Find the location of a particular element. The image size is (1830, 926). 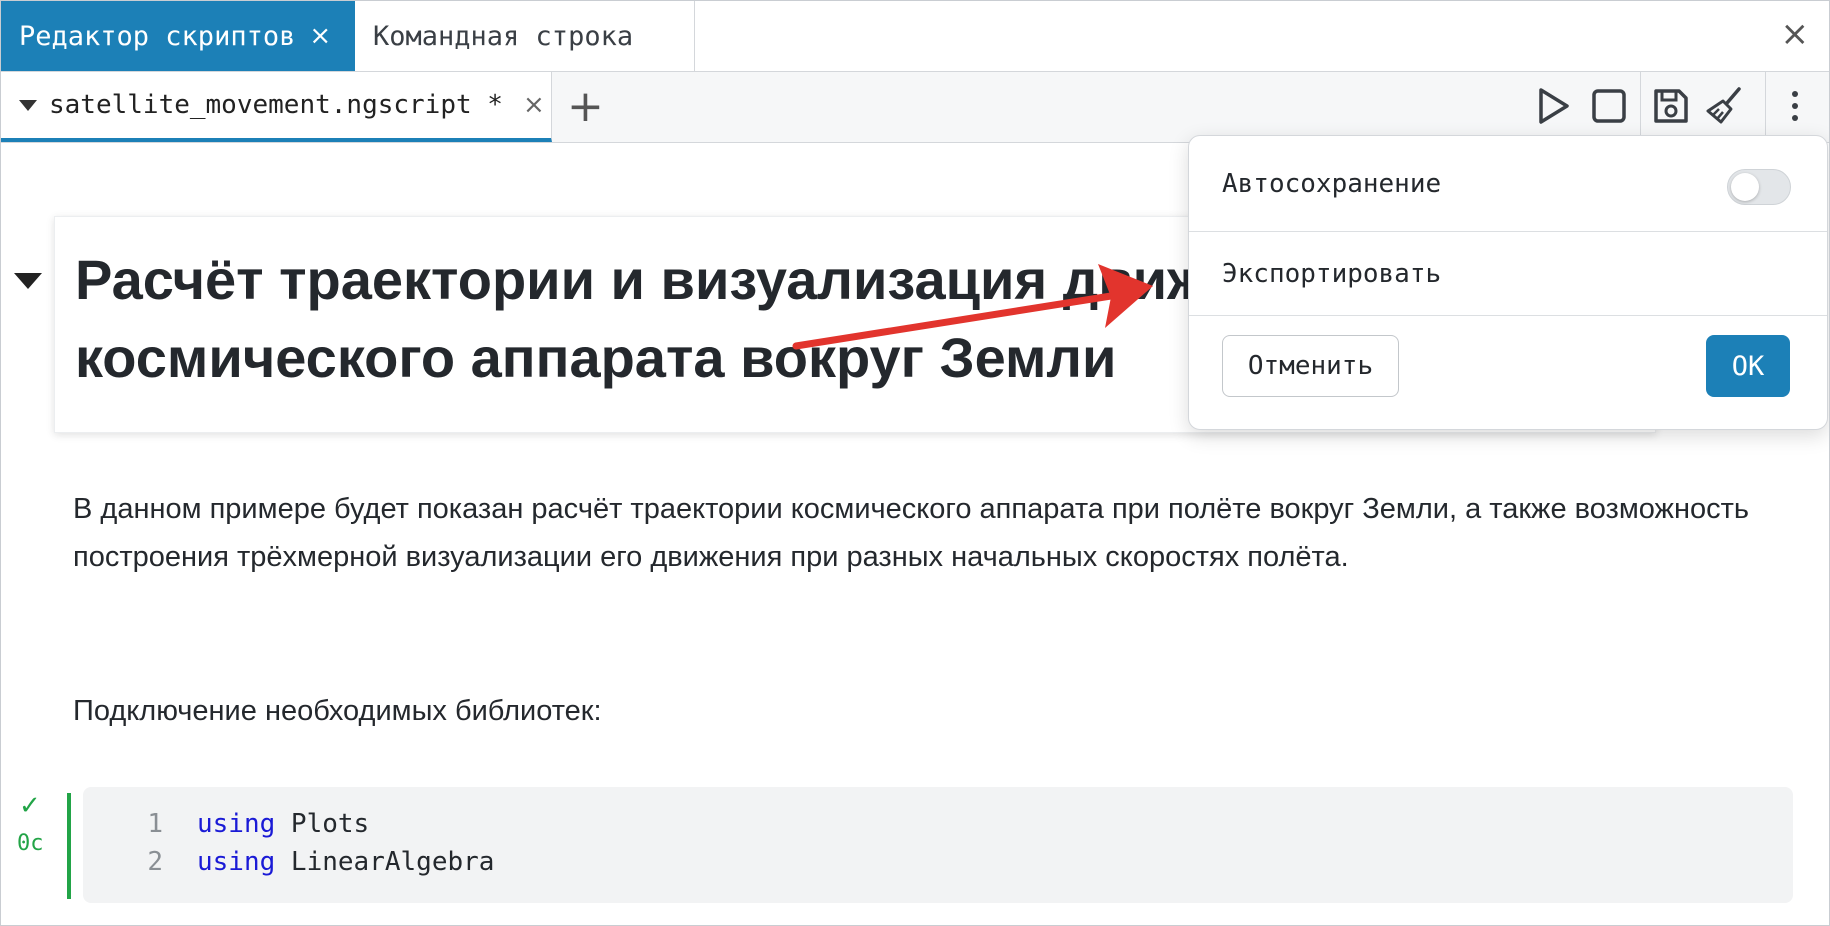

code-cell: 1 using Plots 2 using LinearAlgebra is located at coordinates (938, 845).